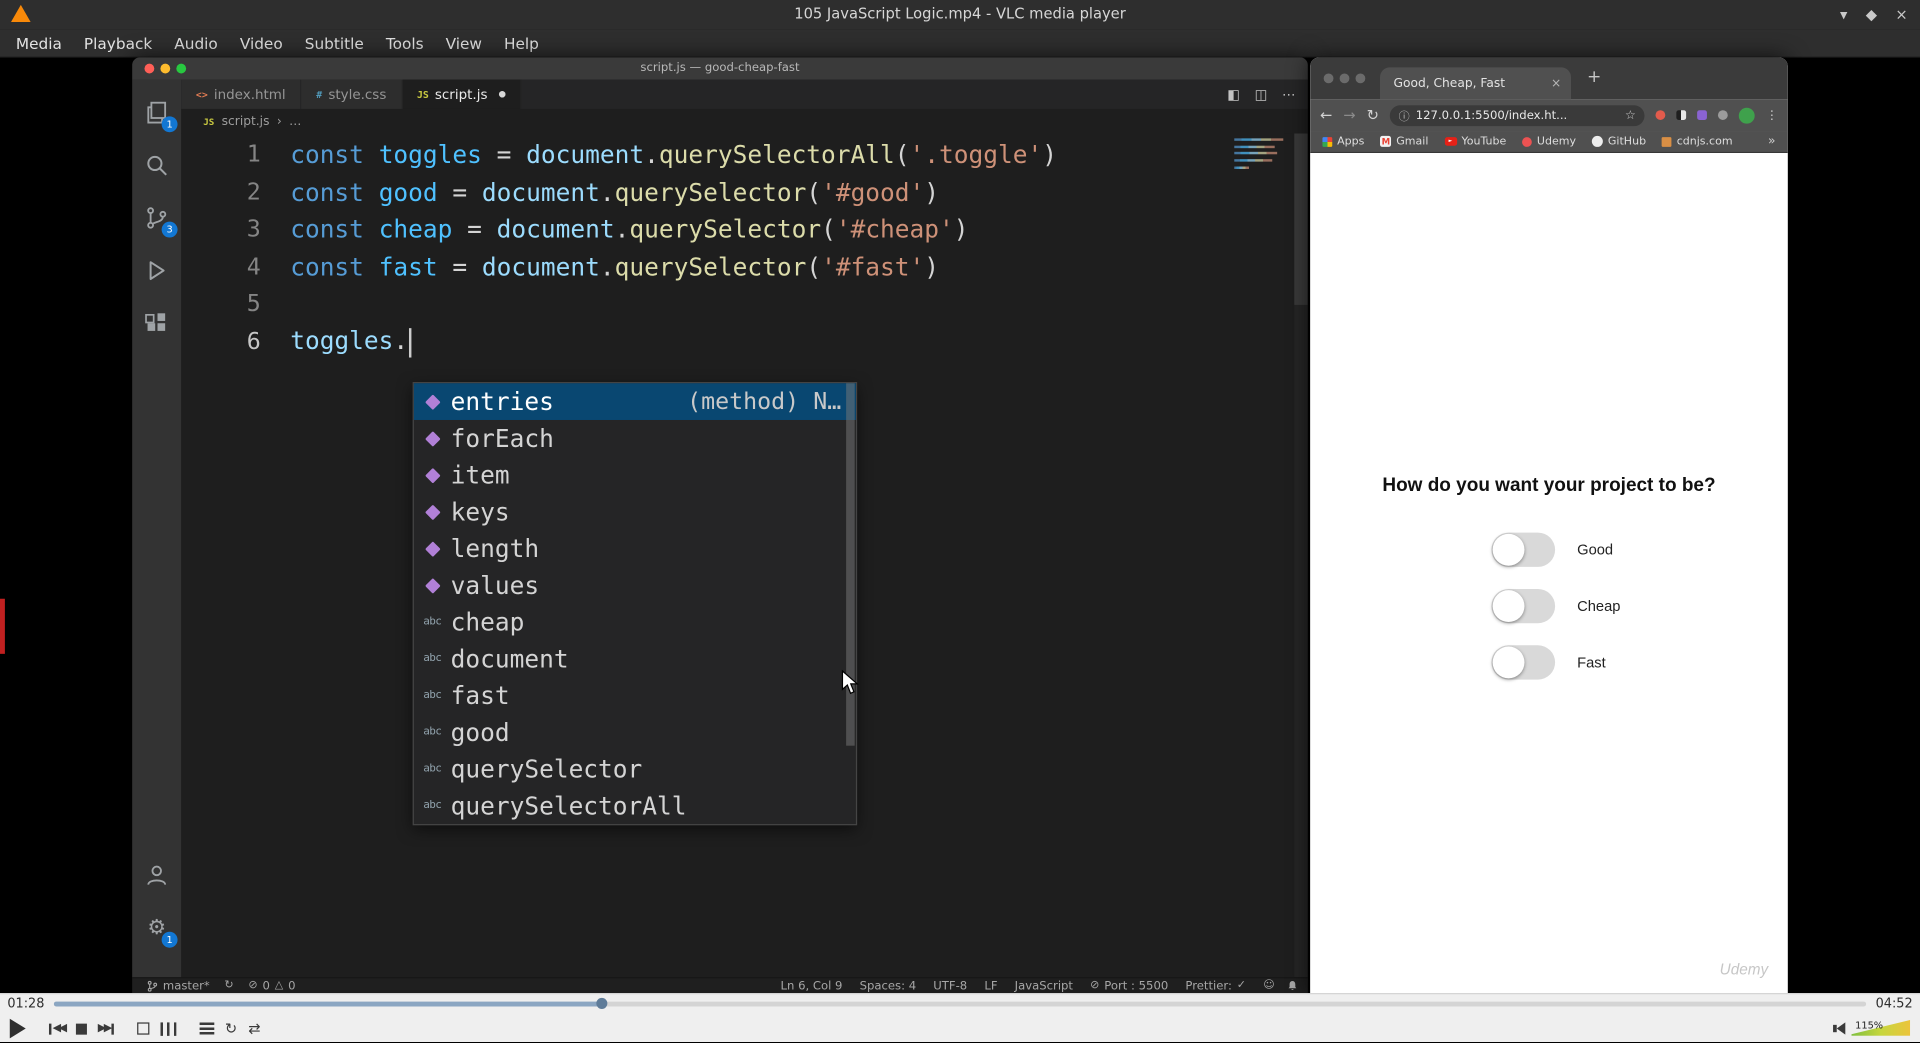  What do you see at coordinates (1901, 14) in the screenshot?
I see `close-button: ×` at bounding box center [1901, 14].